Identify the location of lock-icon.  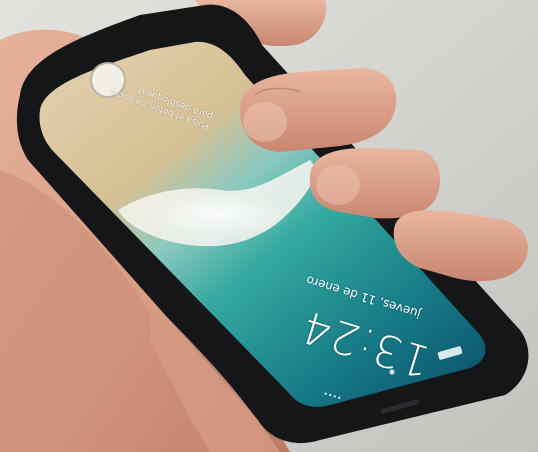
(392, 372).